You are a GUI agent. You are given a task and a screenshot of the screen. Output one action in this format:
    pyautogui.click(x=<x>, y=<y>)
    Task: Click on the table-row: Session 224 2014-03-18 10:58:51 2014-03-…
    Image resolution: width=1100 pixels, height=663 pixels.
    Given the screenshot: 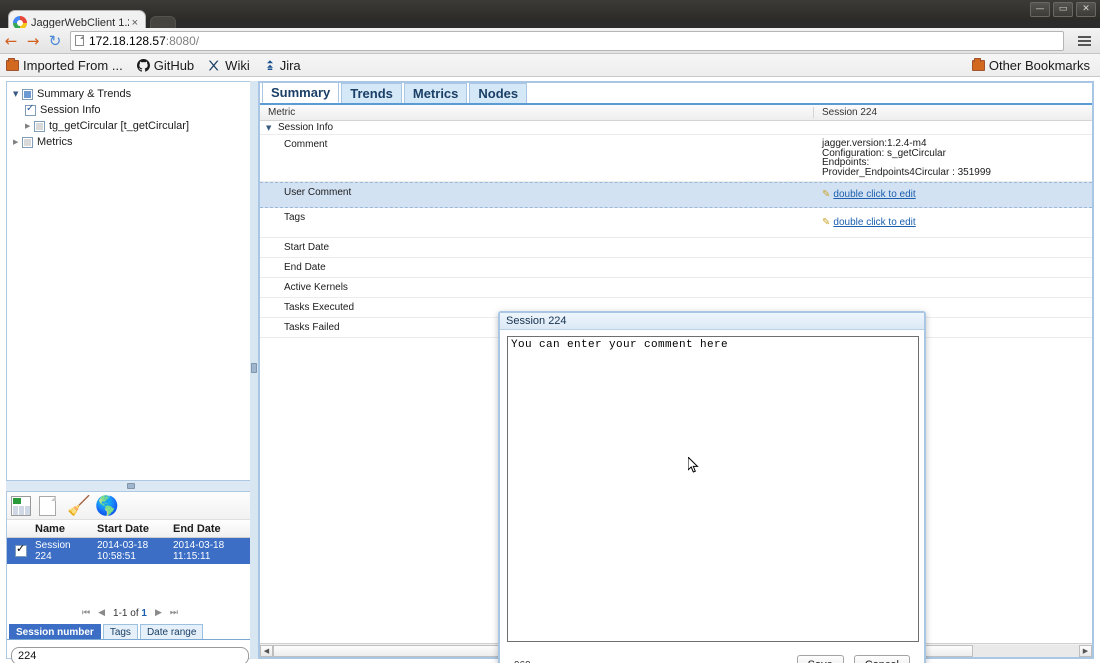 What is the action you would take?
    pyautogui.click(x=130, y=551)
    